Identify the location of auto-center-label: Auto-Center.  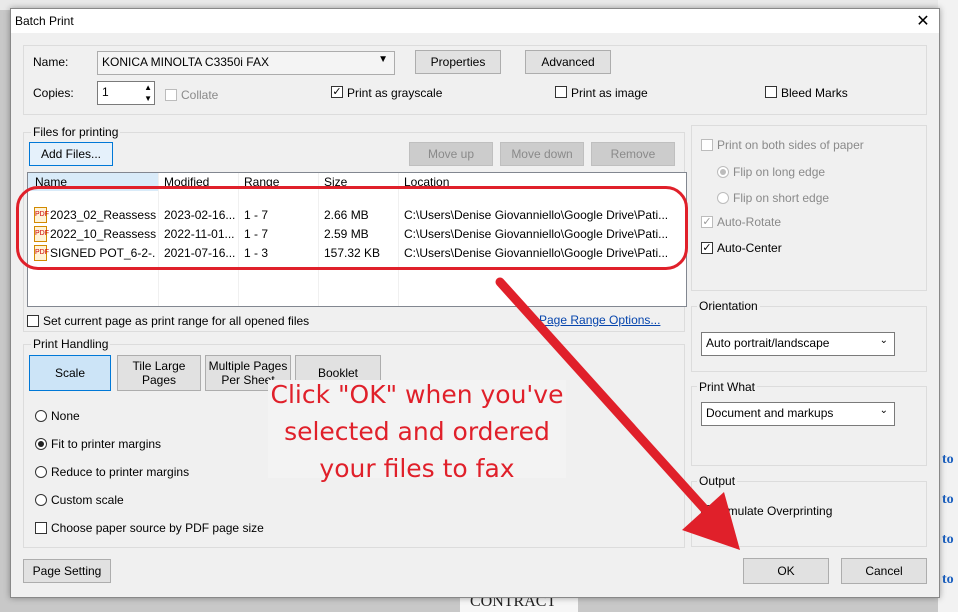
(749, 248).